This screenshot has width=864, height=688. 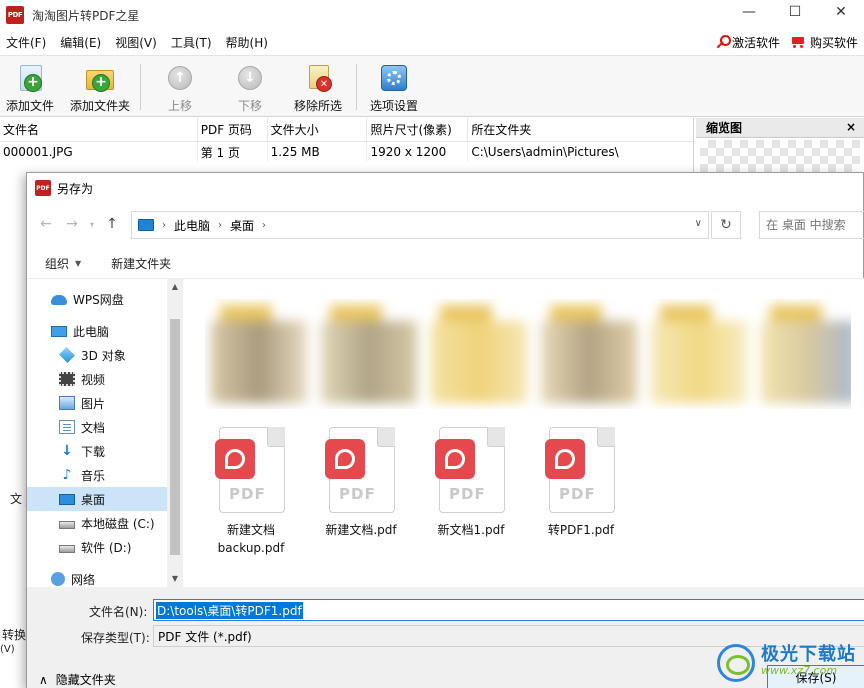 I want to click on file-name: 转PDF1.pdf, so click(x=581, y=530).